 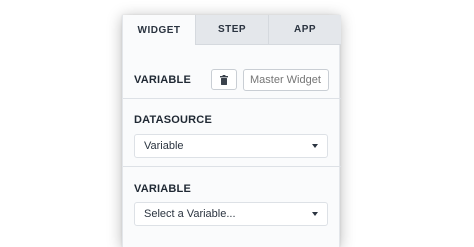 I want to click on datasource-selected-value: Variable, so click(x=164, y=146).